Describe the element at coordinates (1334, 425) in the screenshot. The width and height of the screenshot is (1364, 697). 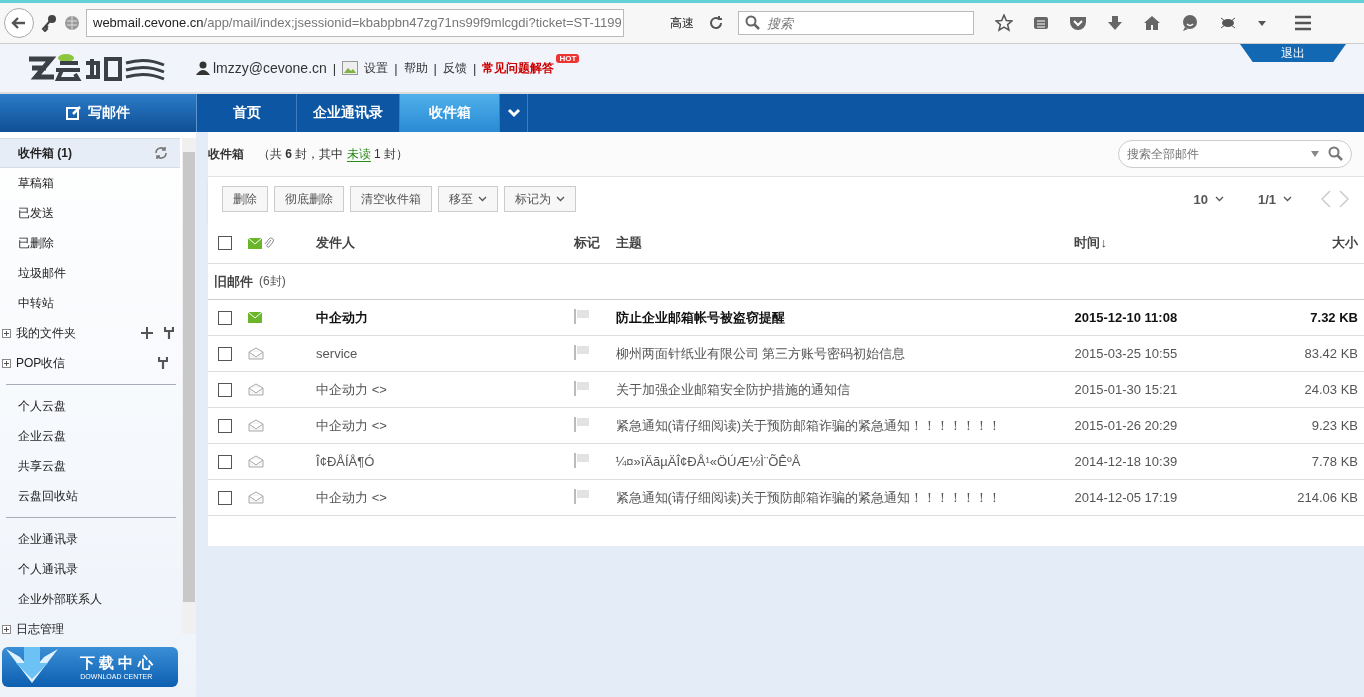
I see `size-cell-text: 9.23 KB` at that location.